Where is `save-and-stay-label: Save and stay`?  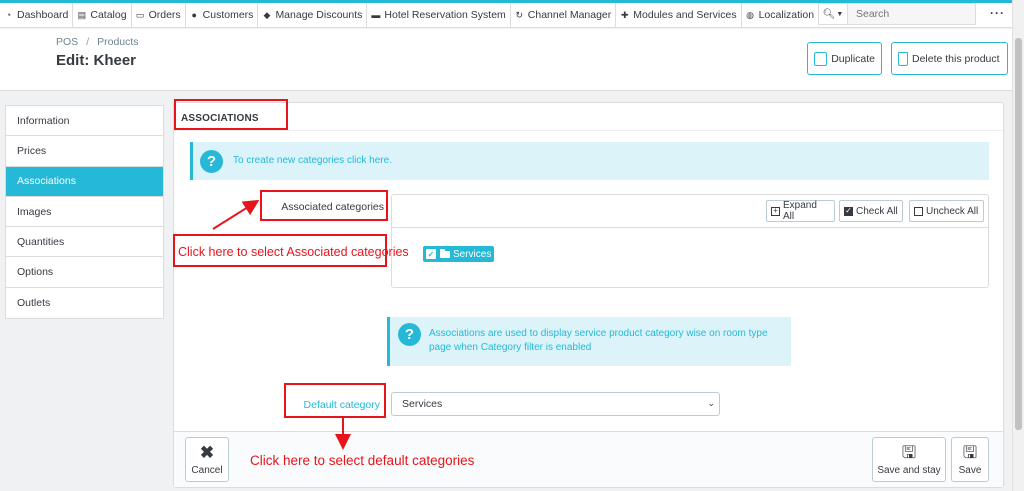 save-and-stay-label: Save and stay is located at coordinates (909, 470).